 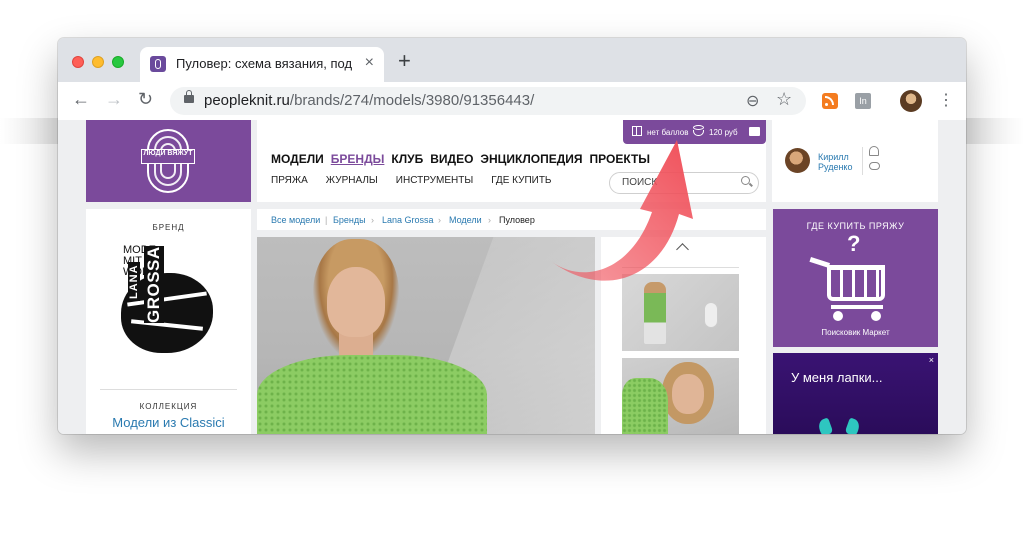 I want to click on points-status: нет баллов, so click(x=668, y=132).